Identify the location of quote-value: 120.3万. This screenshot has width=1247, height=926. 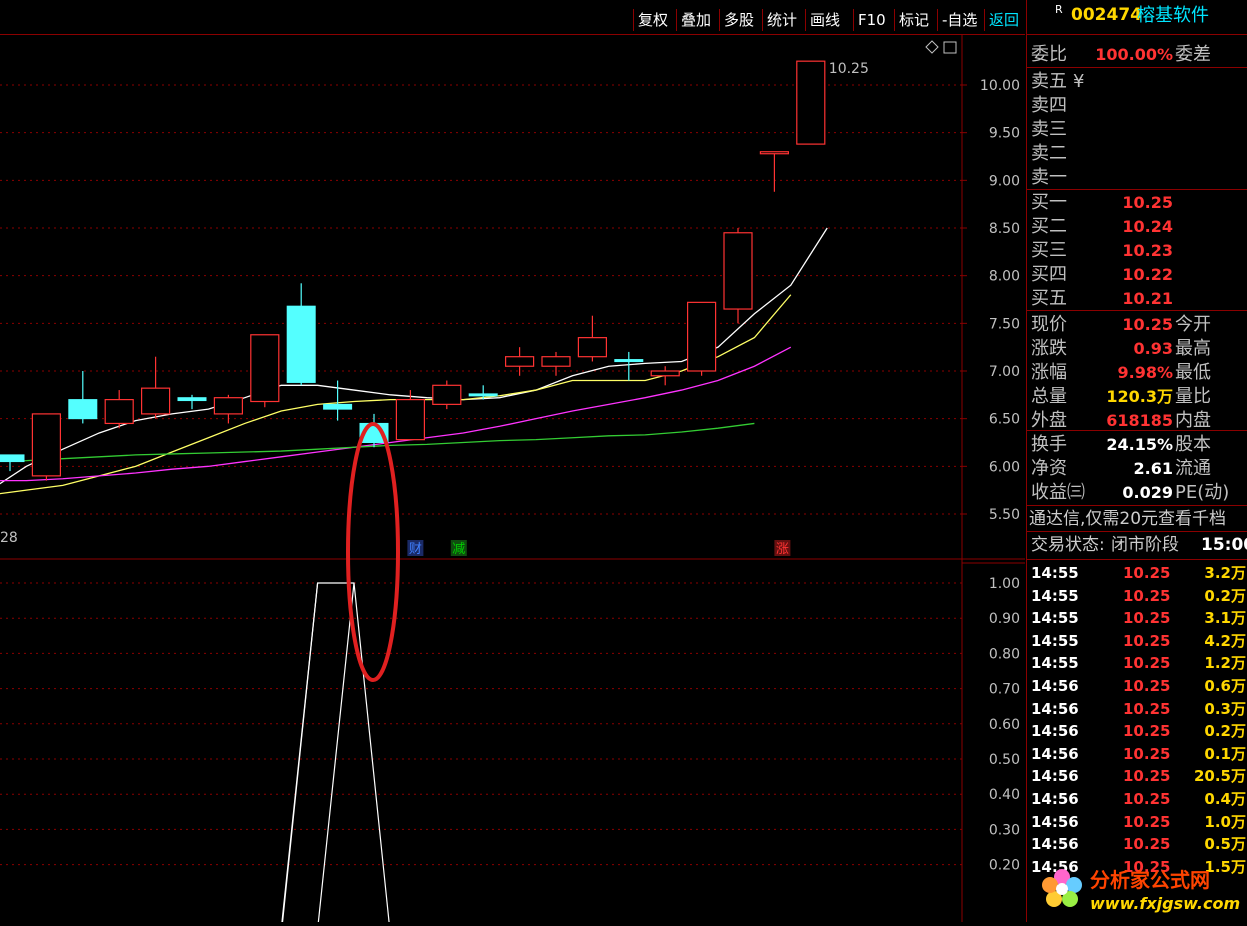
(1139, 396).